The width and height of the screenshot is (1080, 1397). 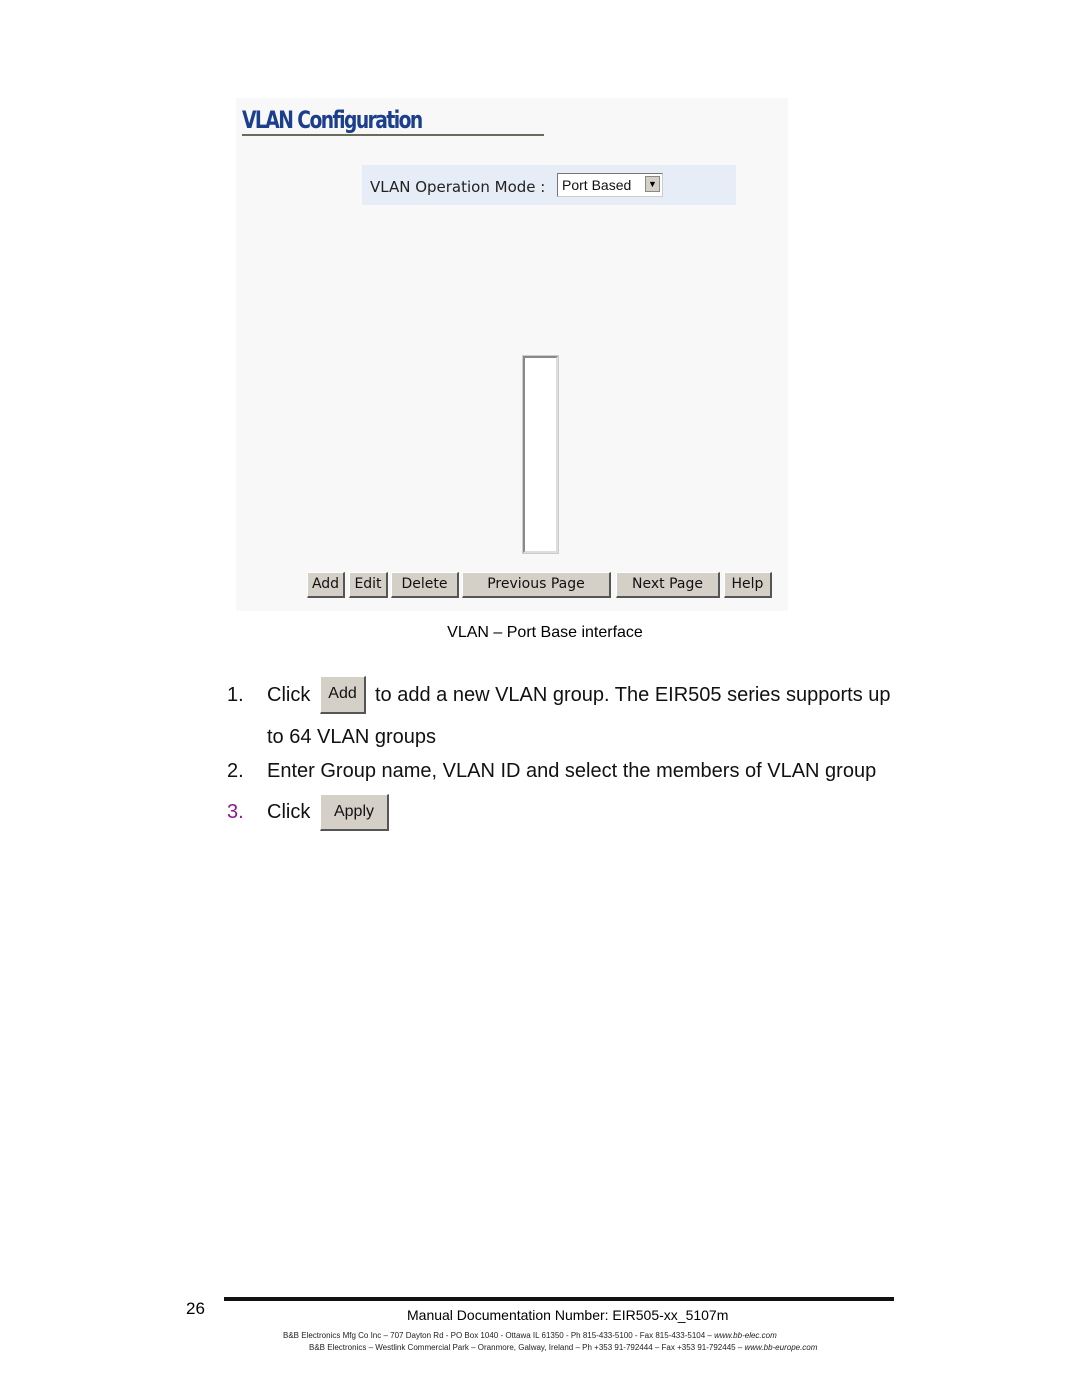 I want to click on next-page-button: Next Page, so click(x=668, y=585).